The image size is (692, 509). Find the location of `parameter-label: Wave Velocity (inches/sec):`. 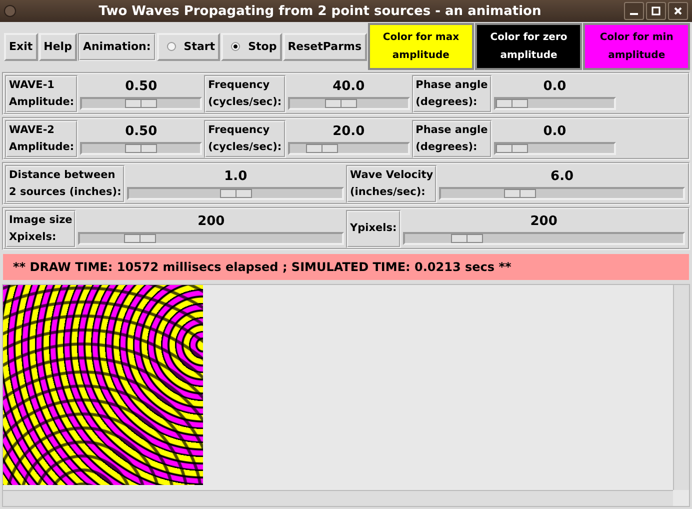

parameter-label: Wave Velocity (inches/sec): is located at coordinates (392, 183).